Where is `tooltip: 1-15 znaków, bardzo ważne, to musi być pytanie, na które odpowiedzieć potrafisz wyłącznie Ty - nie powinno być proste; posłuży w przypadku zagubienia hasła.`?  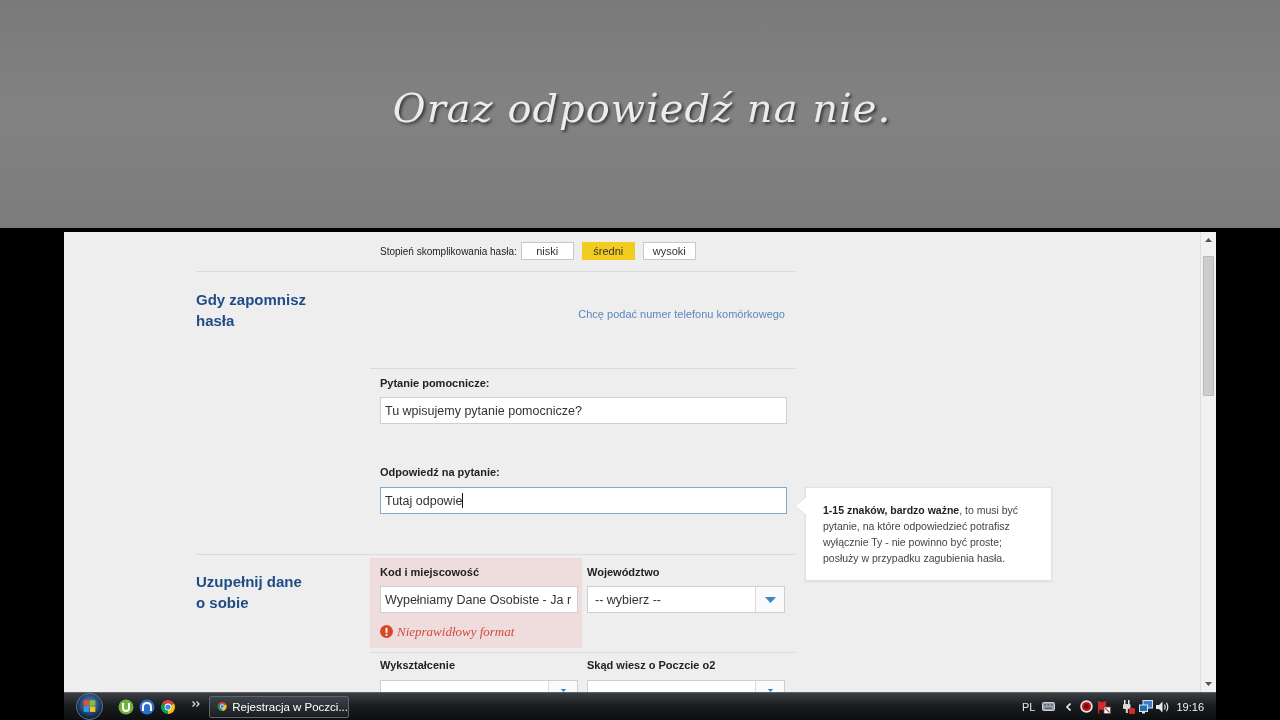
tooltip: 1-15 znaków, bardzo ważne, to musi być pytanie, na które odpowiedzieć potrafisz wyłącznie Ty - nie powinno być proste; posłuży w przypadku zagubienia hasła. is located at coordinates (928, 534).